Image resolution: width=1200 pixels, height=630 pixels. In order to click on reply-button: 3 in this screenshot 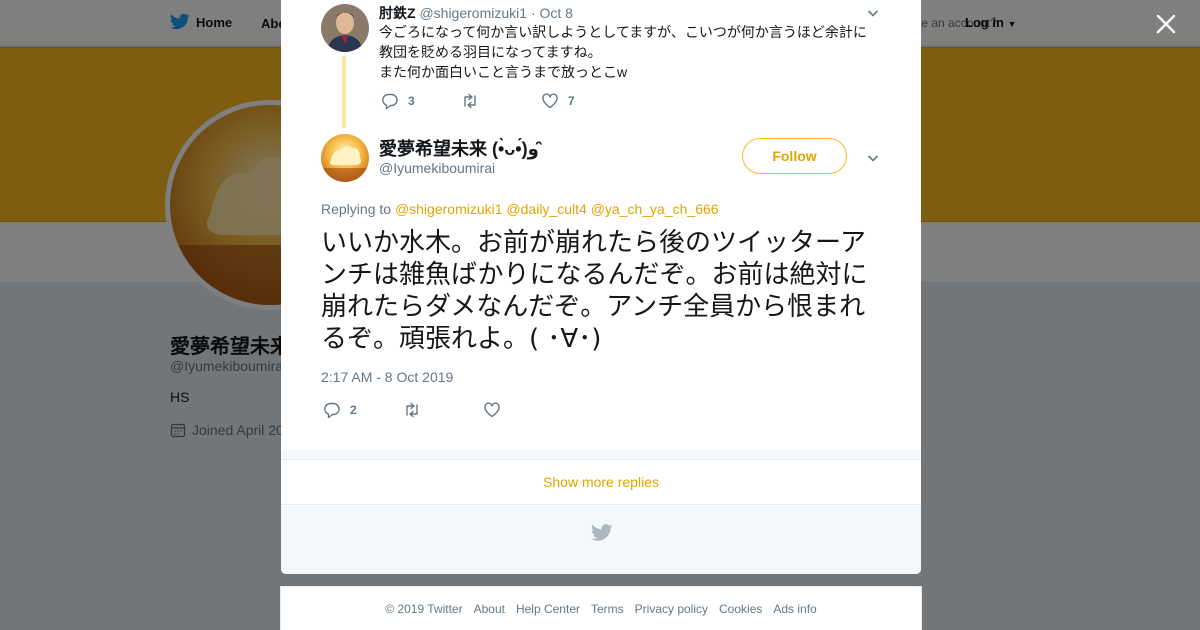, I will do `click(421, 101)`.